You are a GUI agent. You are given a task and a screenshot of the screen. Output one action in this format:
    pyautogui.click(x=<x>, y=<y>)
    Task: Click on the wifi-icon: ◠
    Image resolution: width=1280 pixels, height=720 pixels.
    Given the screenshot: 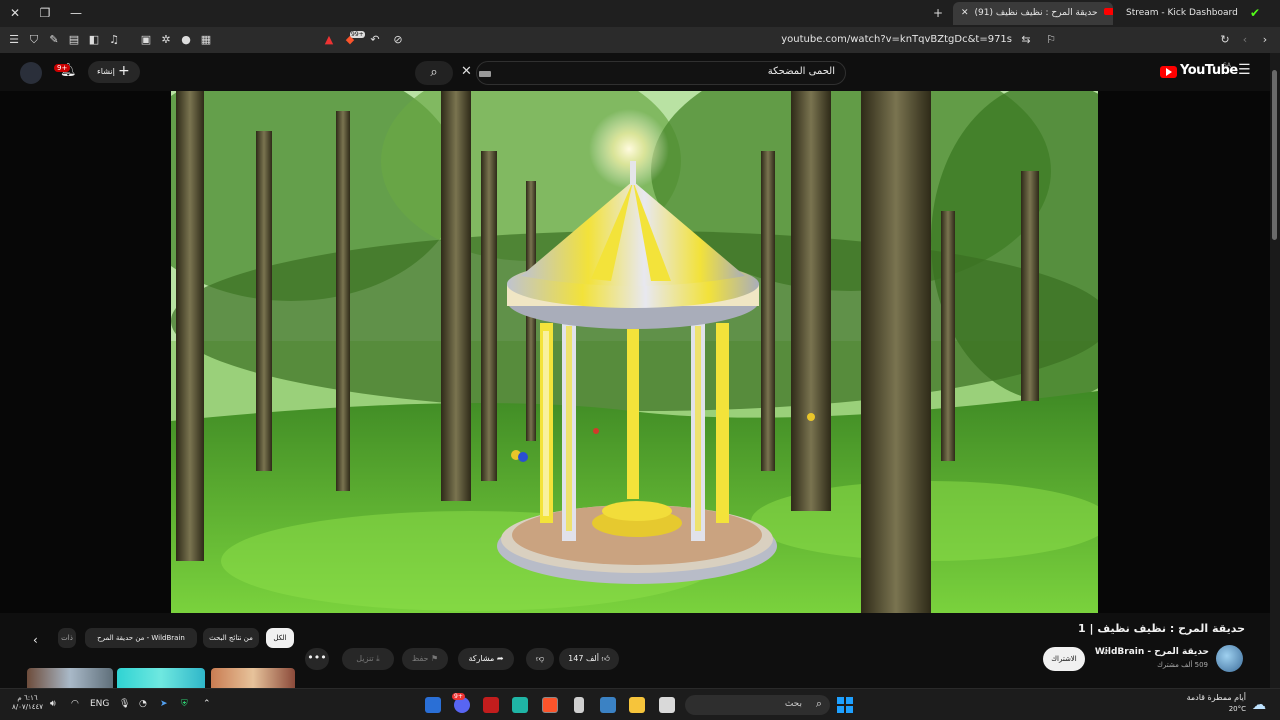 What is the action you would take?
    pyautogui.click(x=75, y=704)
    